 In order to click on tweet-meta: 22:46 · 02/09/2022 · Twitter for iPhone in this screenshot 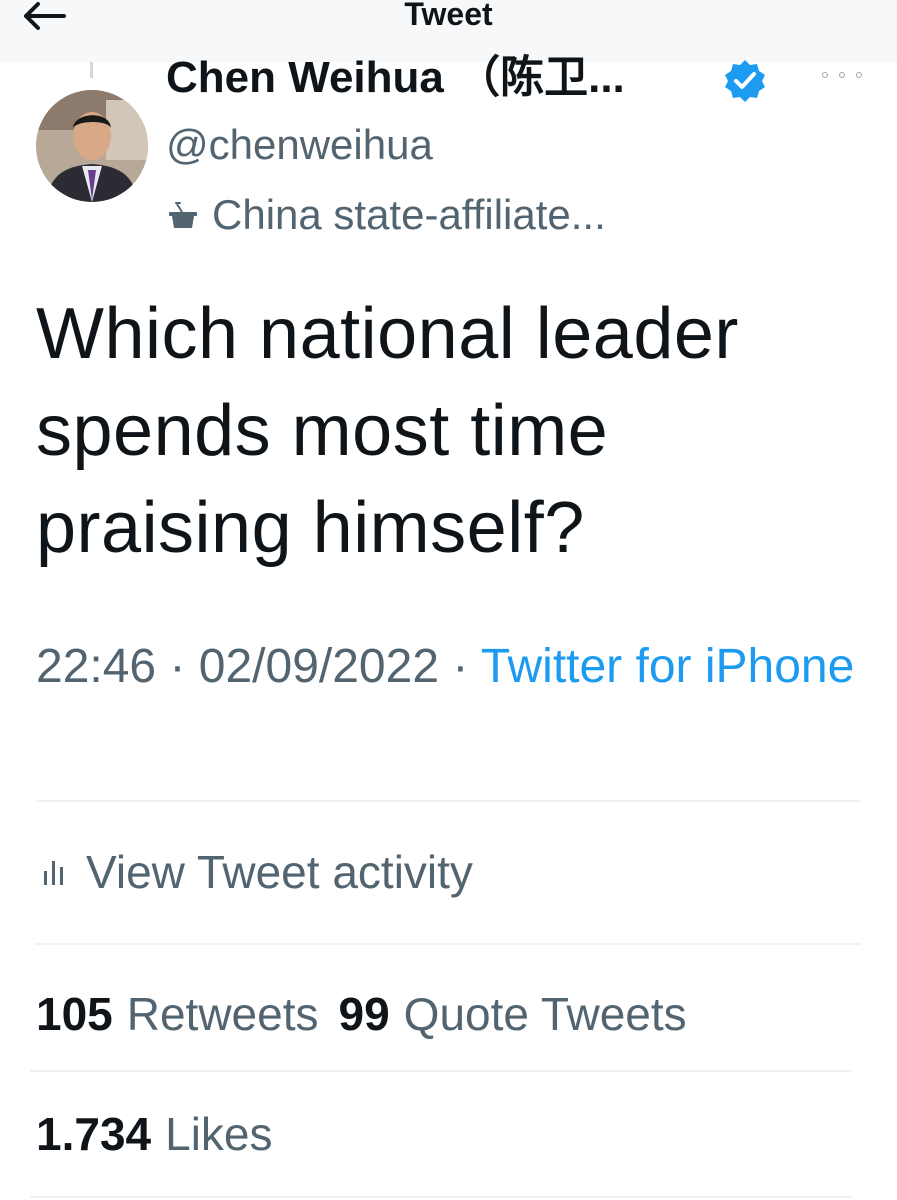, I will do `click(446, 667)`.